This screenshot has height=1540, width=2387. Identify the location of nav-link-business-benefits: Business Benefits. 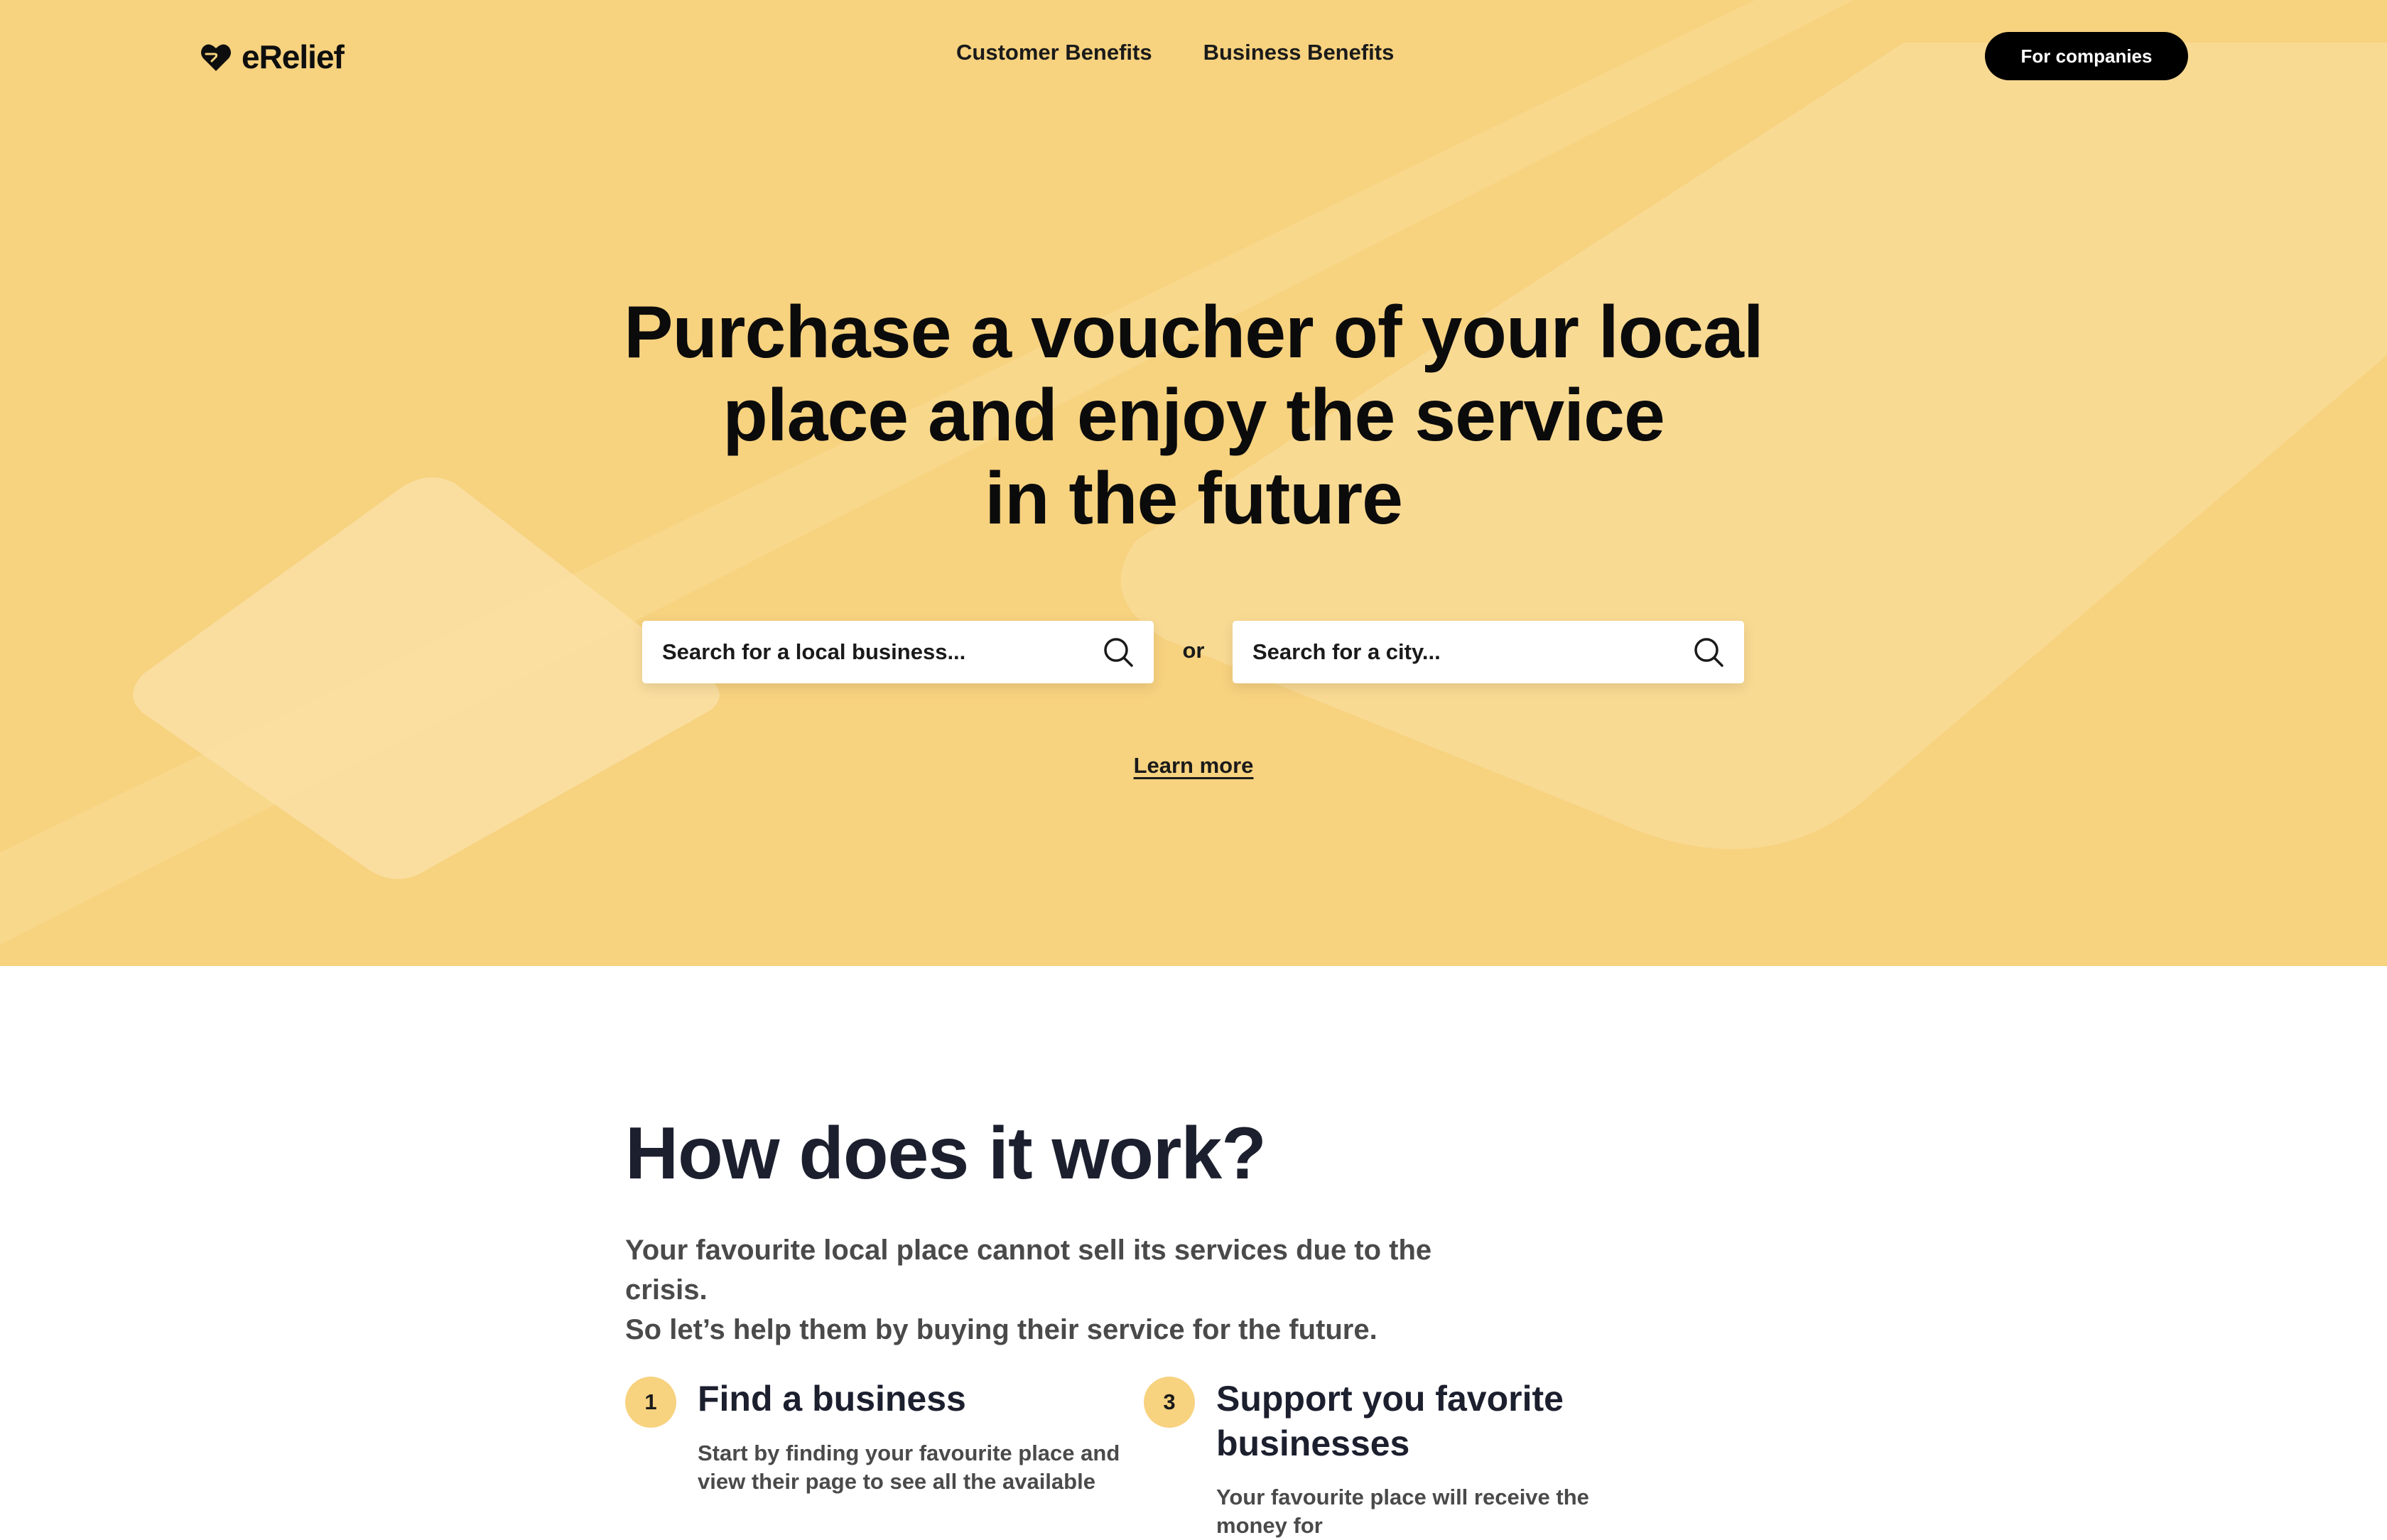
(1299, 52).